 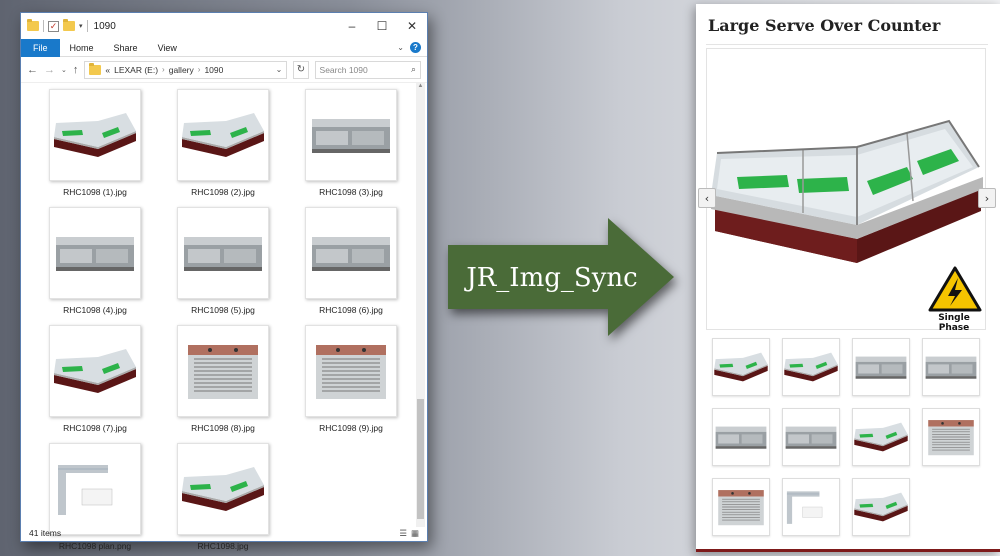 What do you see at coordinates (412, 26) in the screenshot?
I see `close-icon: ✕` at bounding box center [412, 26].